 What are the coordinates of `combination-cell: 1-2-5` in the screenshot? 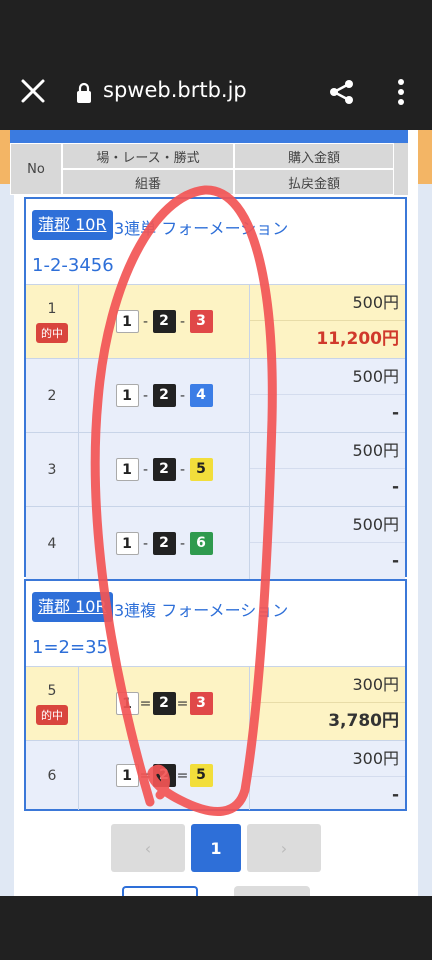 It's located at (164, 469).